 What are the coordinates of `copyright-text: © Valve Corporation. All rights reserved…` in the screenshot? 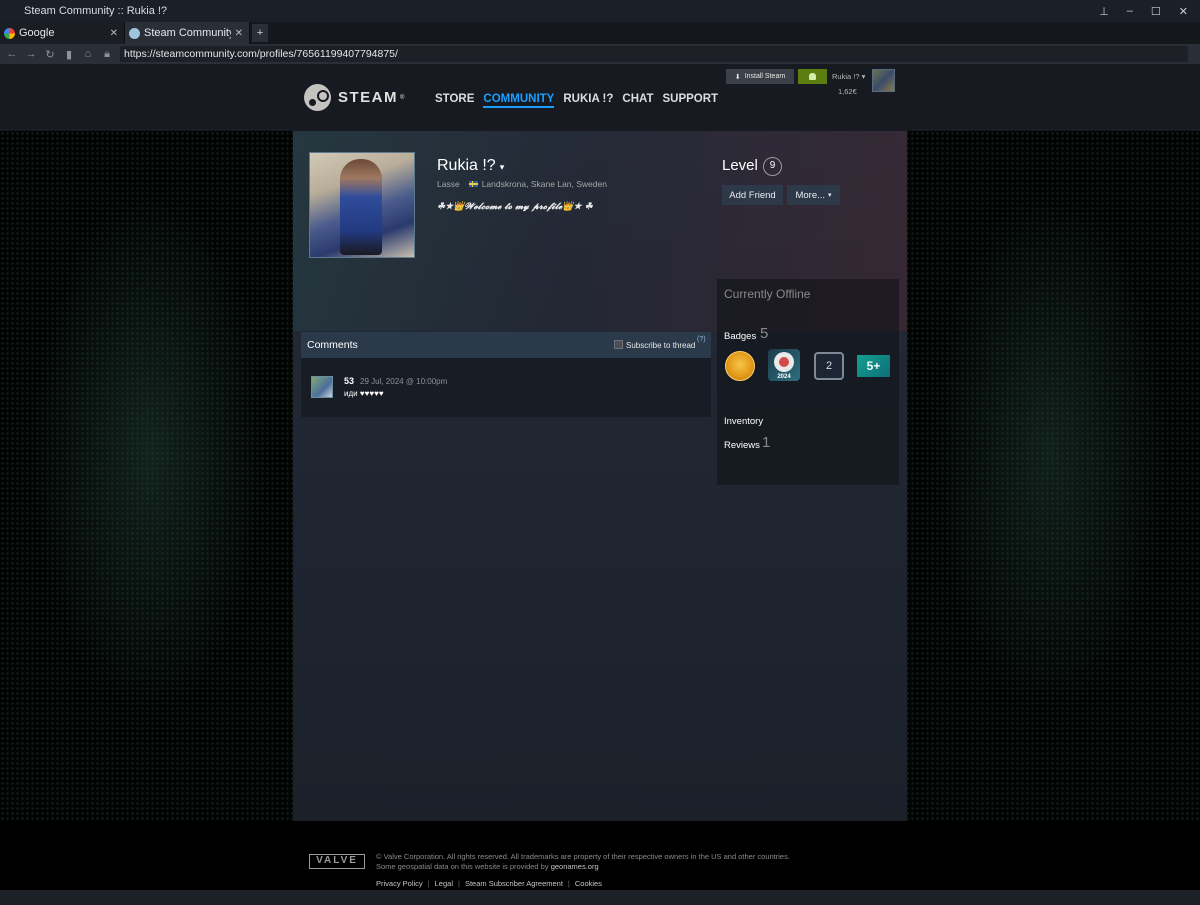 It's located at (606, 862).